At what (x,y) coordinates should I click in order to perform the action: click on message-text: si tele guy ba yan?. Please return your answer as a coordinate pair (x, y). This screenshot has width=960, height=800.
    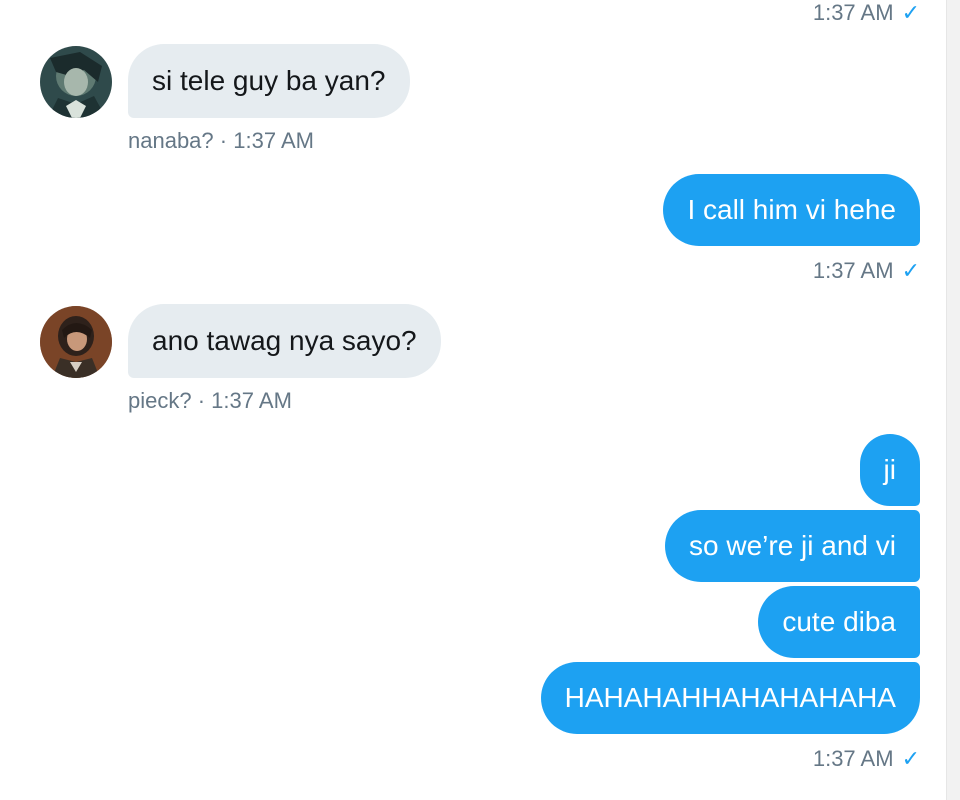
    Looking at the image, I should click on (269, 80).